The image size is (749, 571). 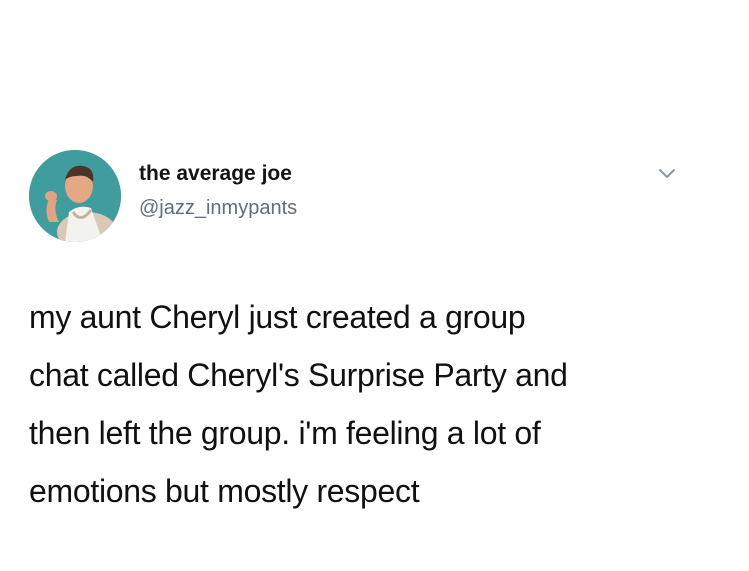 I want to click on tweet-text-line: my aunt Cheryl just created a group, so click(x=277, y=317).